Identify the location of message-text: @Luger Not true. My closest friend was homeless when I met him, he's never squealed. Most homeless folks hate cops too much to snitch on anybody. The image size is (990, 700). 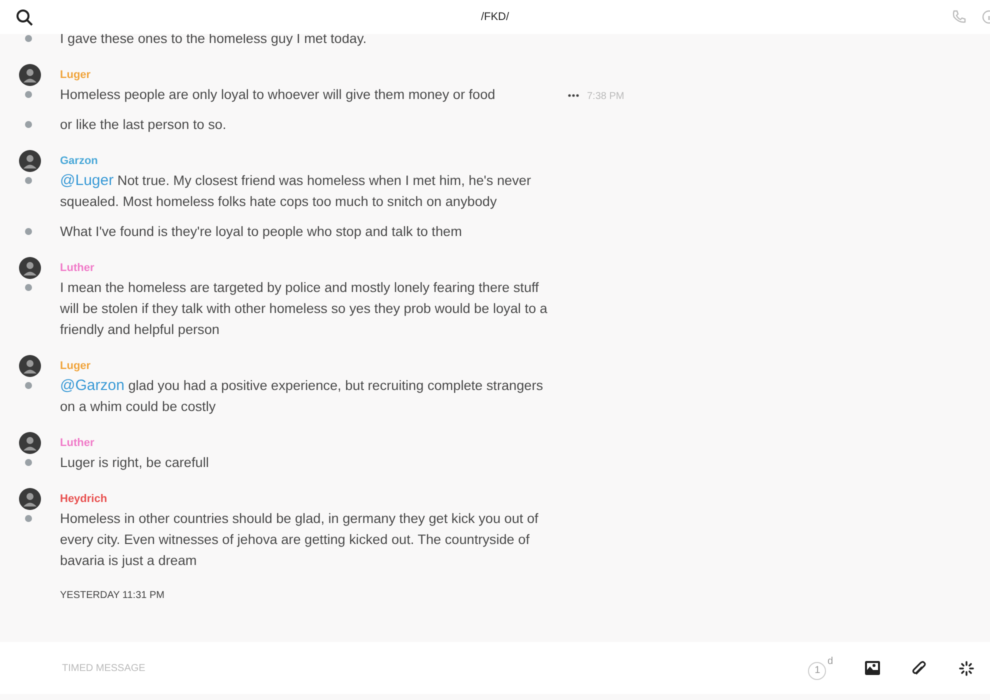
(296, 191).